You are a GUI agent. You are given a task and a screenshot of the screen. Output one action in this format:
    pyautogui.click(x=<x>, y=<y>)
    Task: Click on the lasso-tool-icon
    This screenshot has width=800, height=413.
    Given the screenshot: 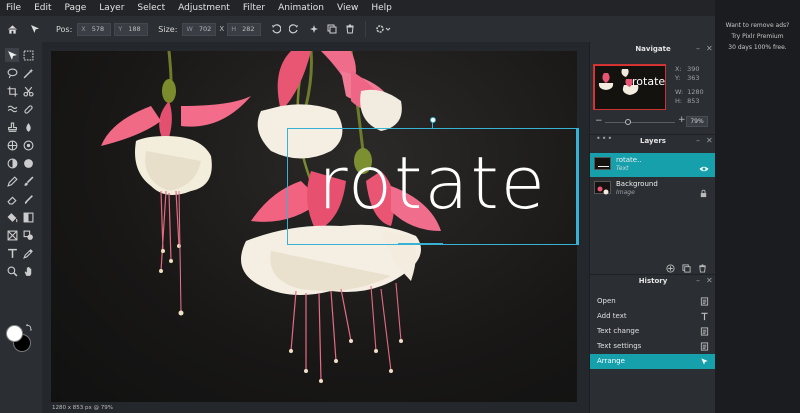 What is the action you would take?
    pyautogui.click(x=12, y=73)
    